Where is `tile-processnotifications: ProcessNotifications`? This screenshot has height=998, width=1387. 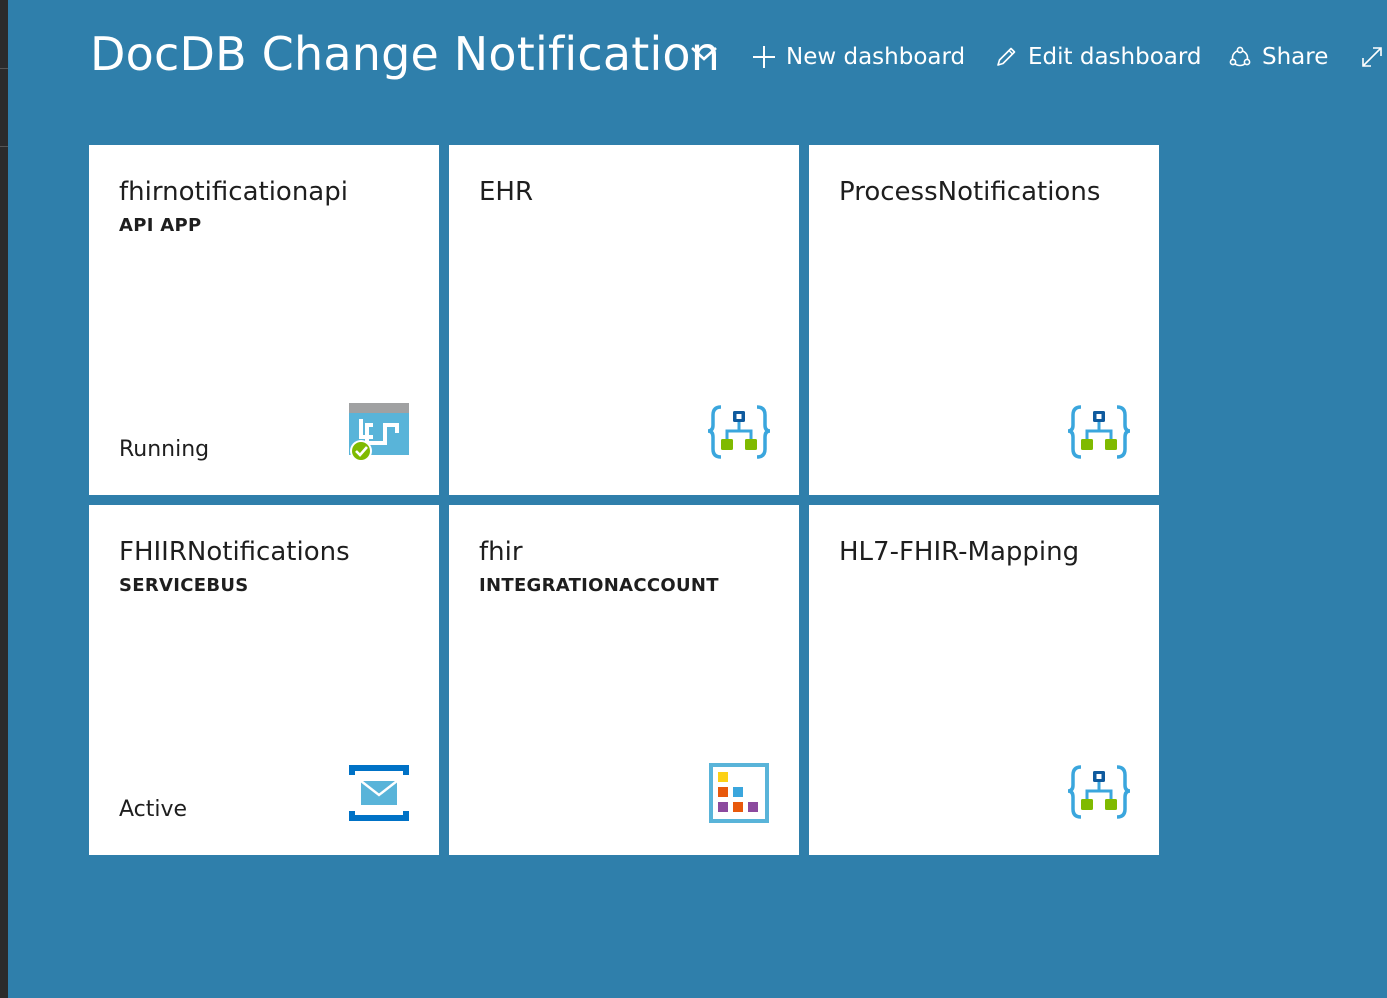
tile-processnotifications: ProcessNotifications is located at coordinates (984, 320).